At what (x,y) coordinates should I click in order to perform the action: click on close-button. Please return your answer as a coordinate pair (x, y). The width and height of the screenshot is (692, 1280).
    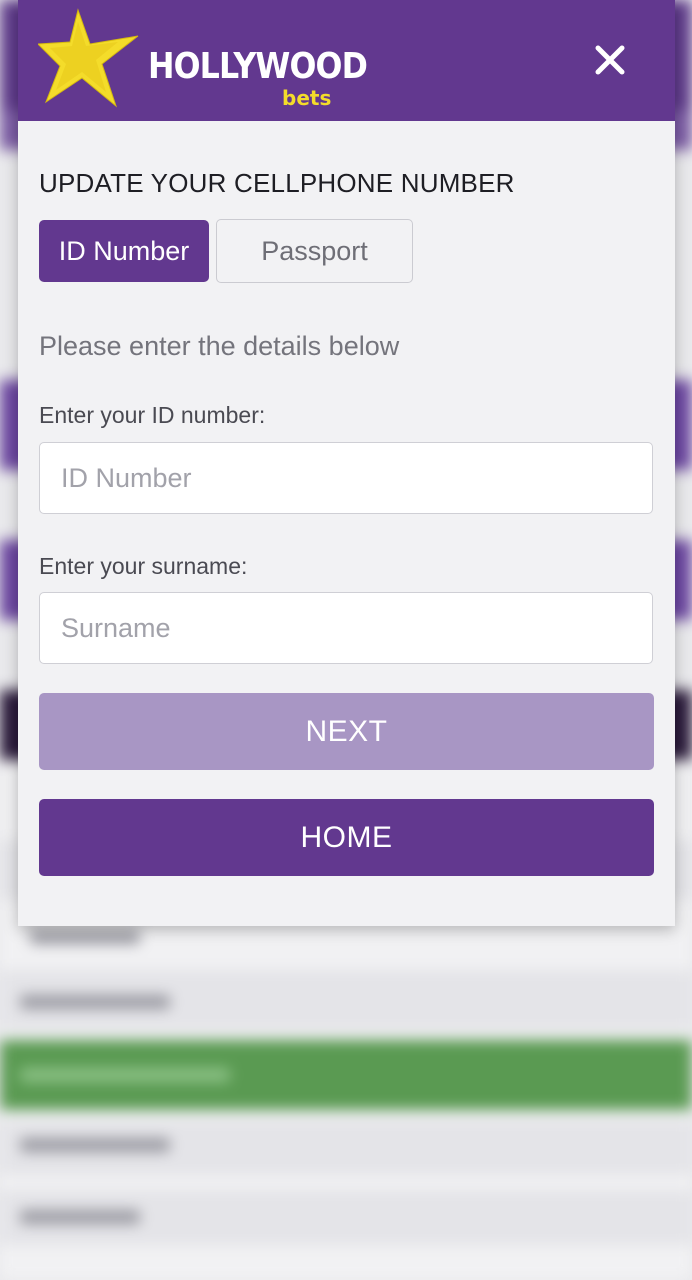
    Looking at the image, I should click on (610, 60).